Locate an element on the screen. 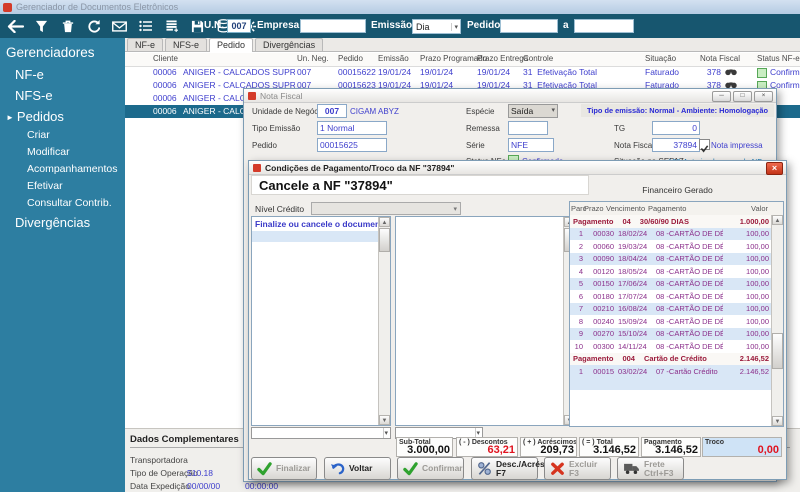 The width and height of the screenshot is (800, 492). sidebar-item-efetivar: Efetivar is located at coordinates (62, 184).